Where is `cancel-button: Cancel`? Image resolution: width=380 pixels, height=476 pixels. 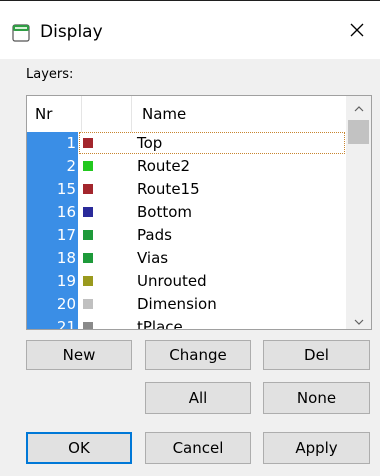
cancel-button: Cancel is located at coordinates (198, 448).